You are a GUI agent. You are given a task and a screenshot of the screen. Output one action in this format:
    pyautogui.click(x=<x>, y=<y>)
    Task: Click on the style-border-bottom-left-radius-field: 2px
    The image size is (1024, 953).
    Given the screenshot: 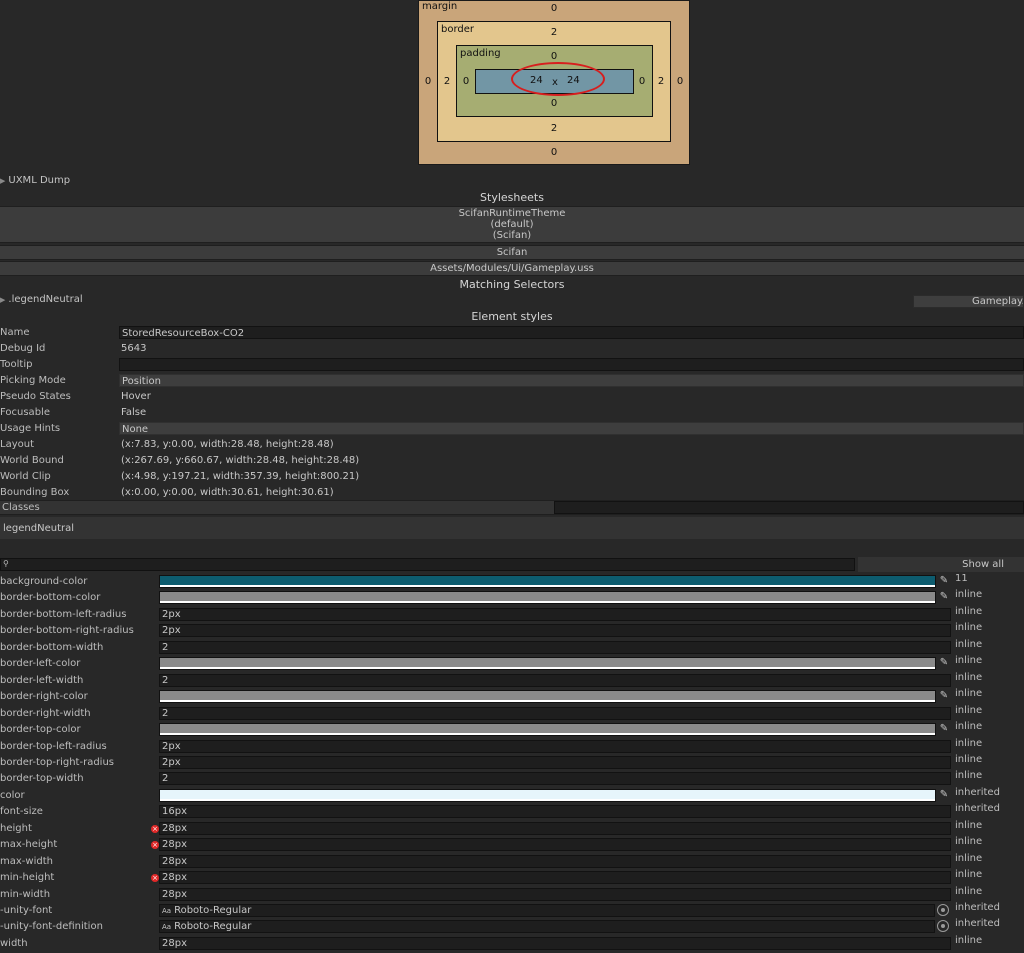 What is the action you would take?
    pyautogui.click(x=555, y=614)
    